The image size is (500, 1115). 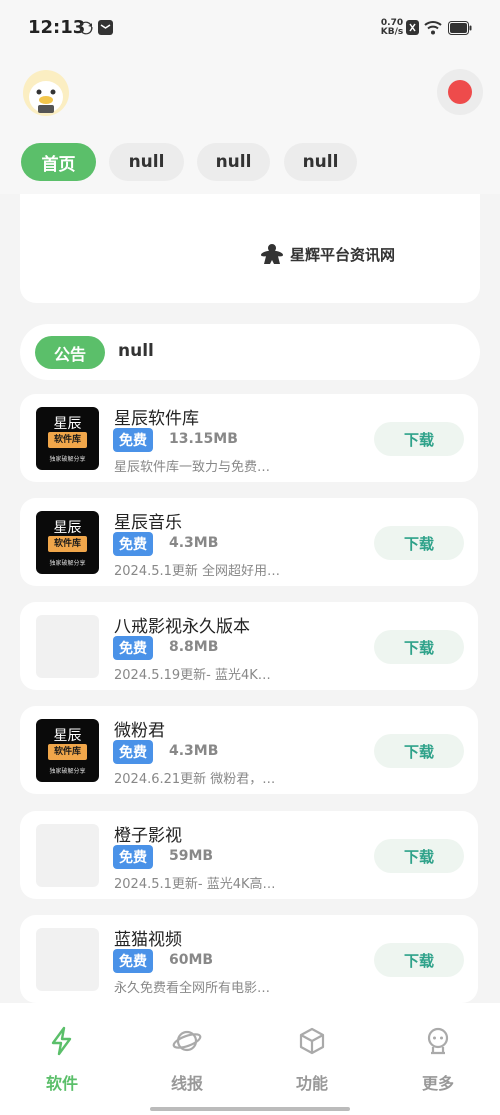 I want to click on music-disc-icon, so click(x=460, y=92).